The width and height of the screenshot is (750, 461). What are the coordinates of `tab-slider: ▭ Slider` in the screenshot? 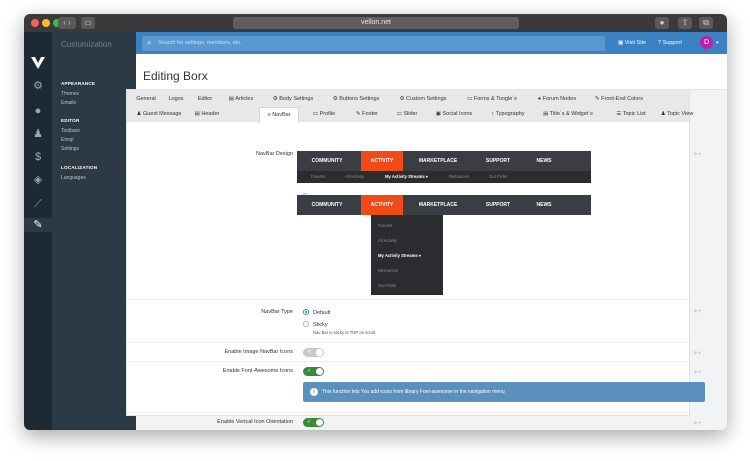 It's located at (407, 114).